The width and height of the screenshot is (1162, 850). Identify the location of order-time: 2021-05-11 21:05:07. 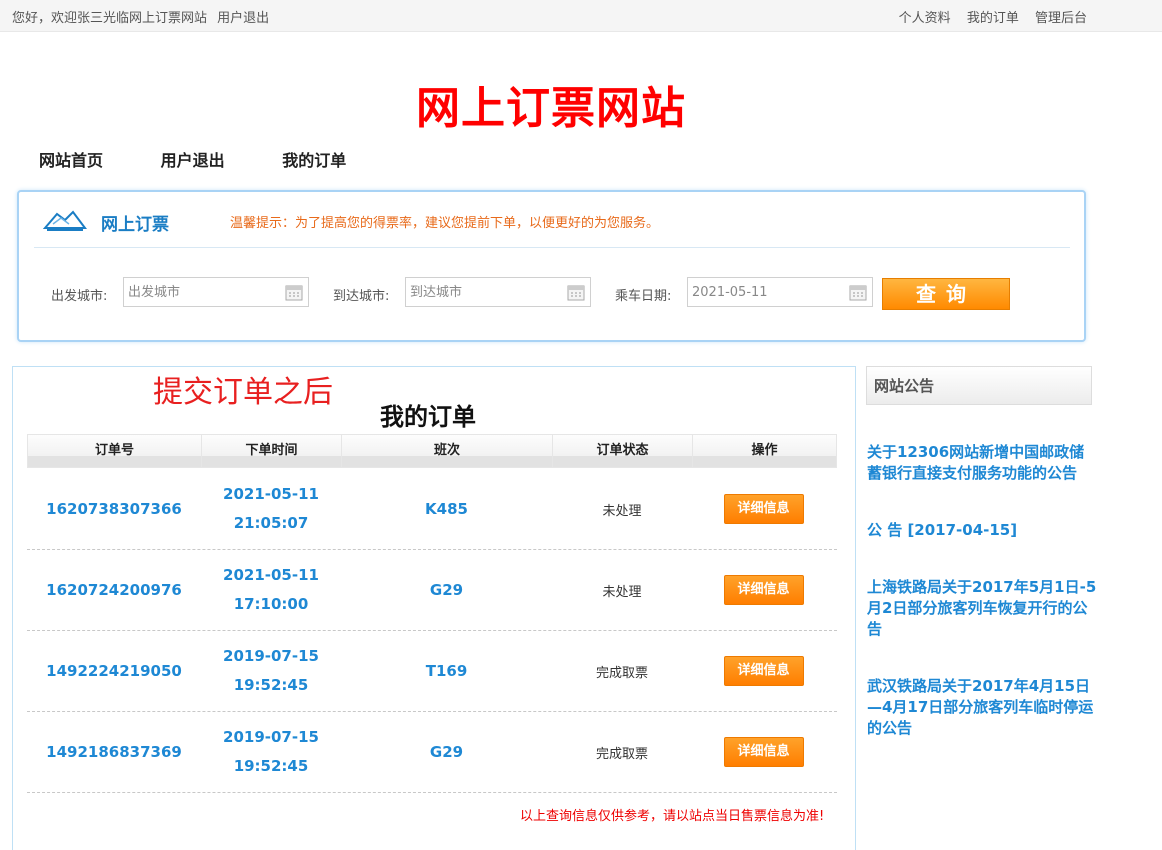
(271, 509).